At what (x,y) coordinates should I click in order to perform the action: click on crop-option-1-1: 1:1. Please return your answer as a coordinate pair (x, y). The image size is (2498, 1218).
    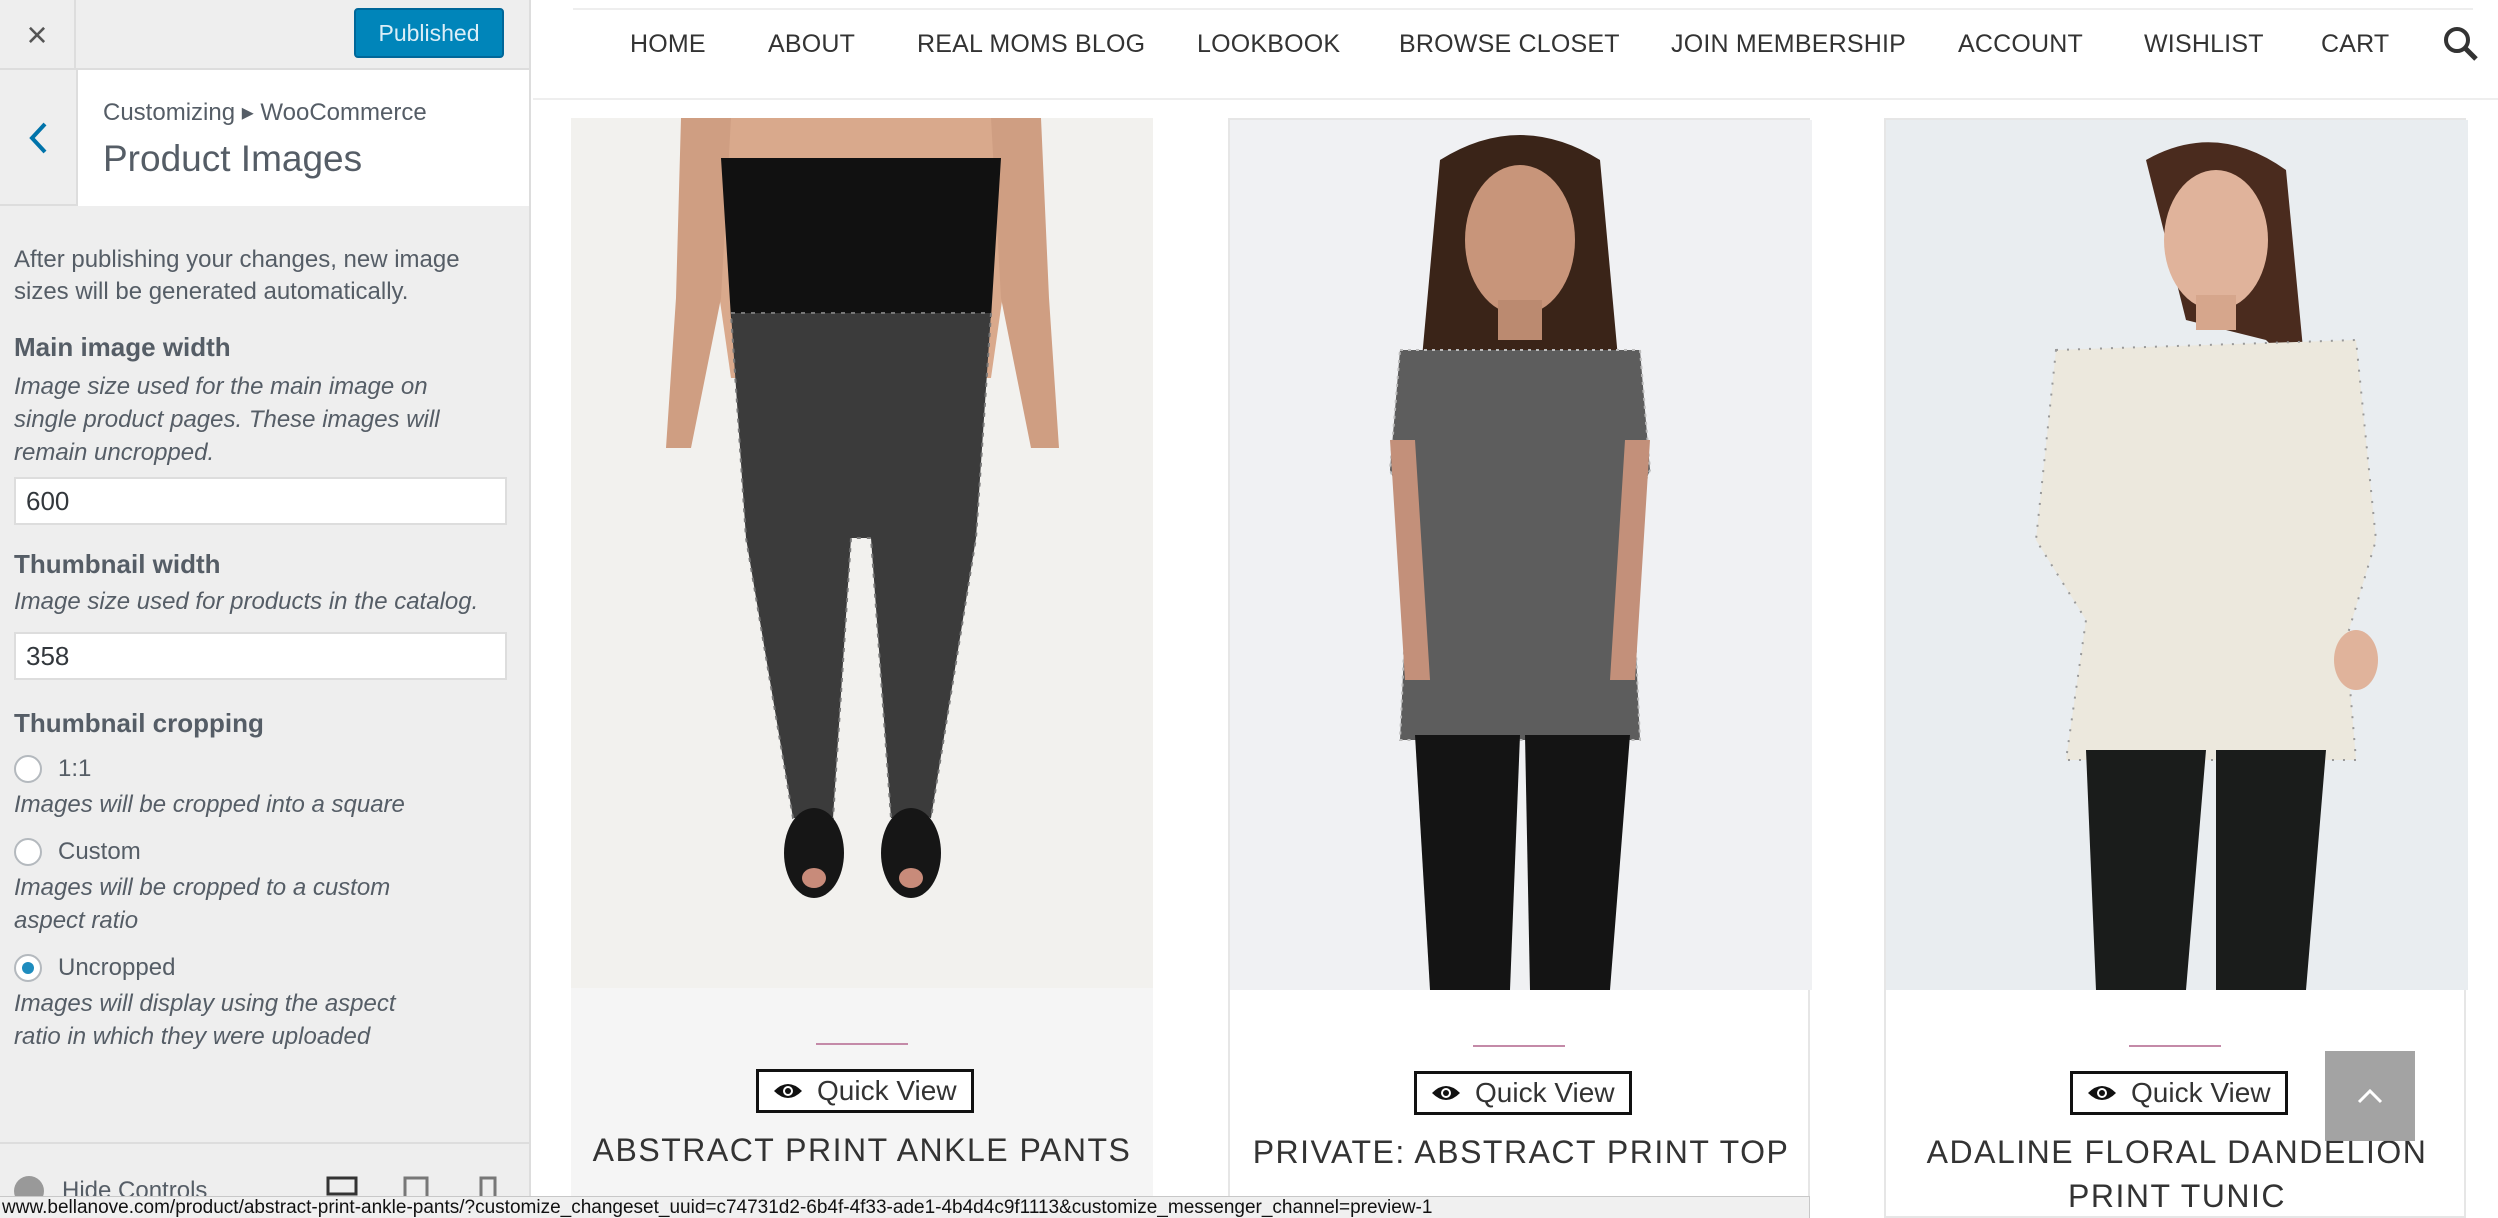
    Looking at the image, I should click on (264, 769).